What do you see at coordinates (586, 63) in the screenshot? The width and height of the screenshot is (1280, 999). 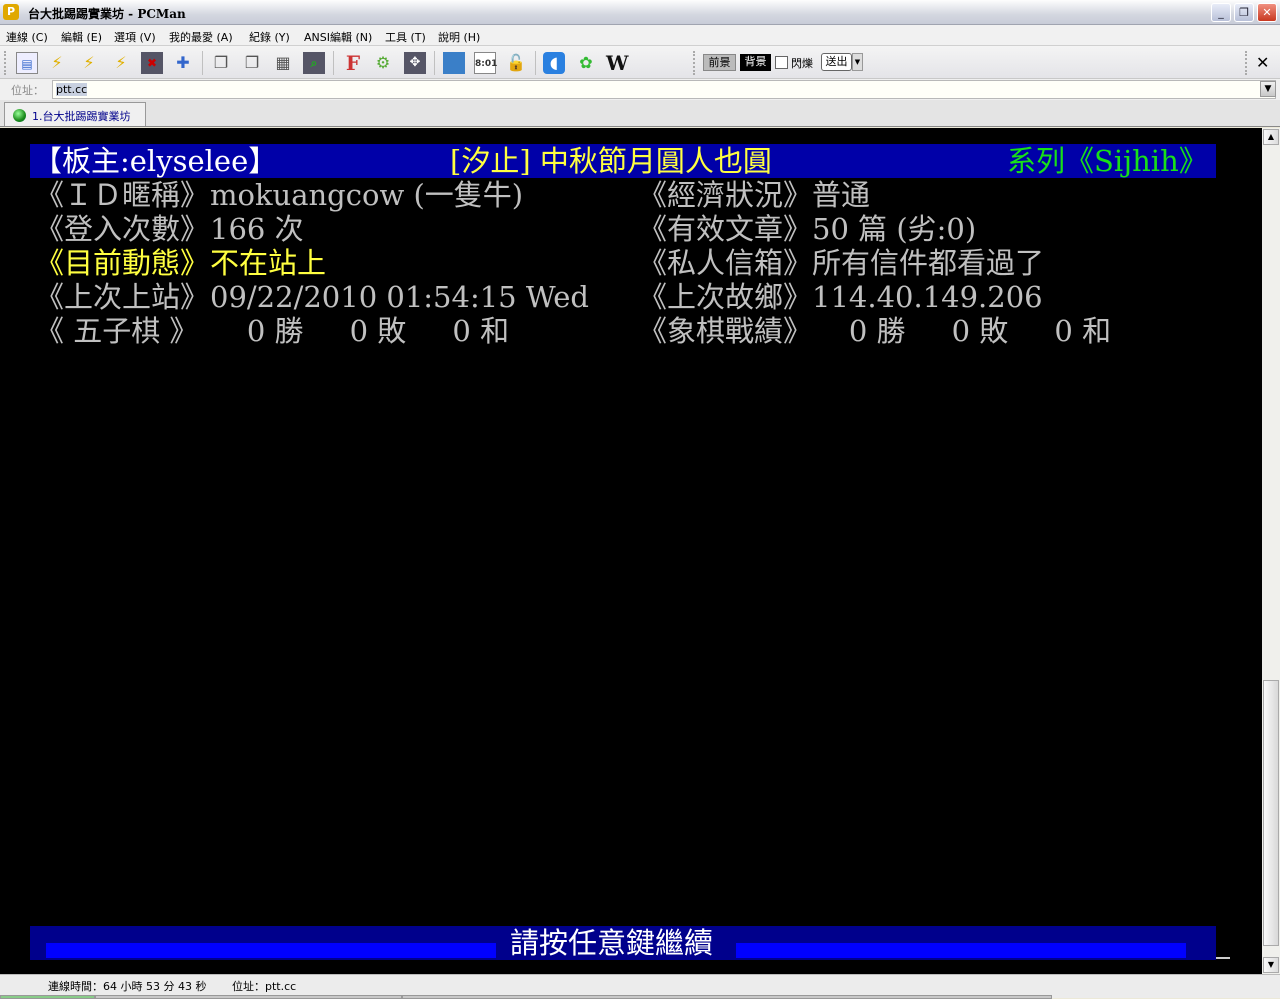 I see `clover-icon: ✿` at bounding box center [586, 63].